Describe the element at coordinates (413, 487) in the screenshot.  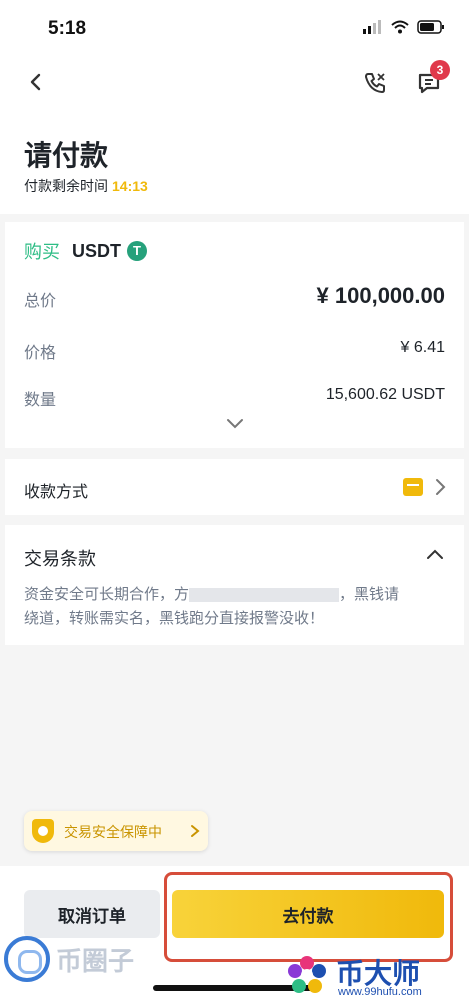
I see `bank-card-icon` at that location.